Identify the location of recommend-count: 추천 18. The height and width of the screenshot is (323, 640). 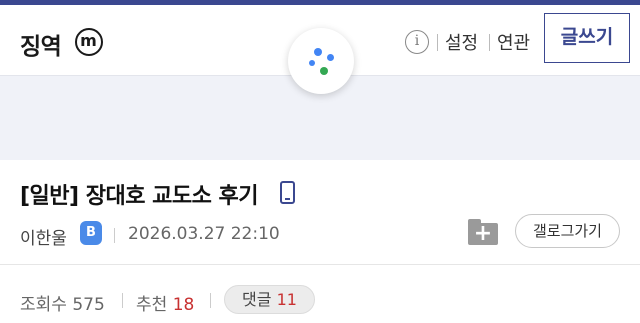
(165, 302).